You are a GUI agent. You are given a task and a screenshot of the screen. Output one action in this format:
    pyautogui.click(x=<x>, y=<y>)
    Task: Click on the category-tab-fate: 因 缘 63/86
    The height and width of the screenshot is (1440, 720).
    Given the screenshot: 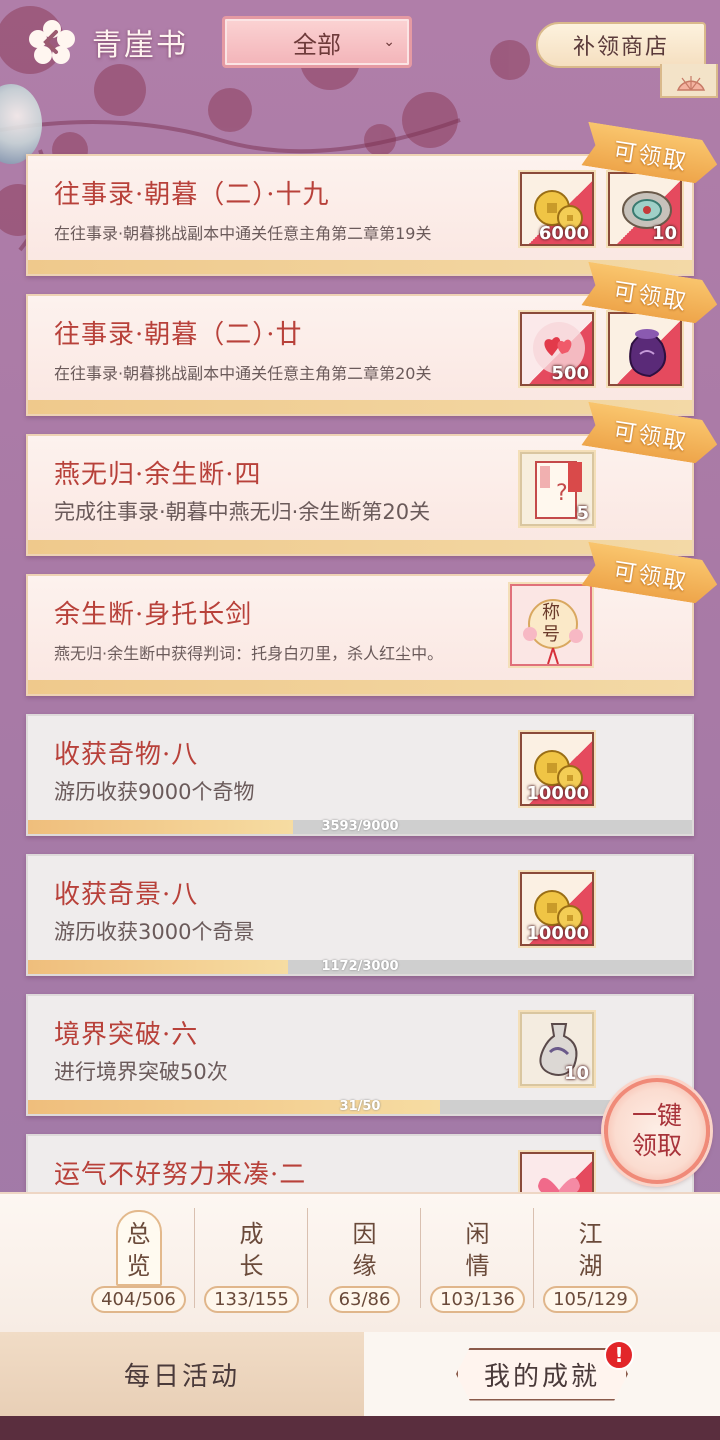 What is the action you would take?
    pyautogui.click(x=364, y=1266)
    